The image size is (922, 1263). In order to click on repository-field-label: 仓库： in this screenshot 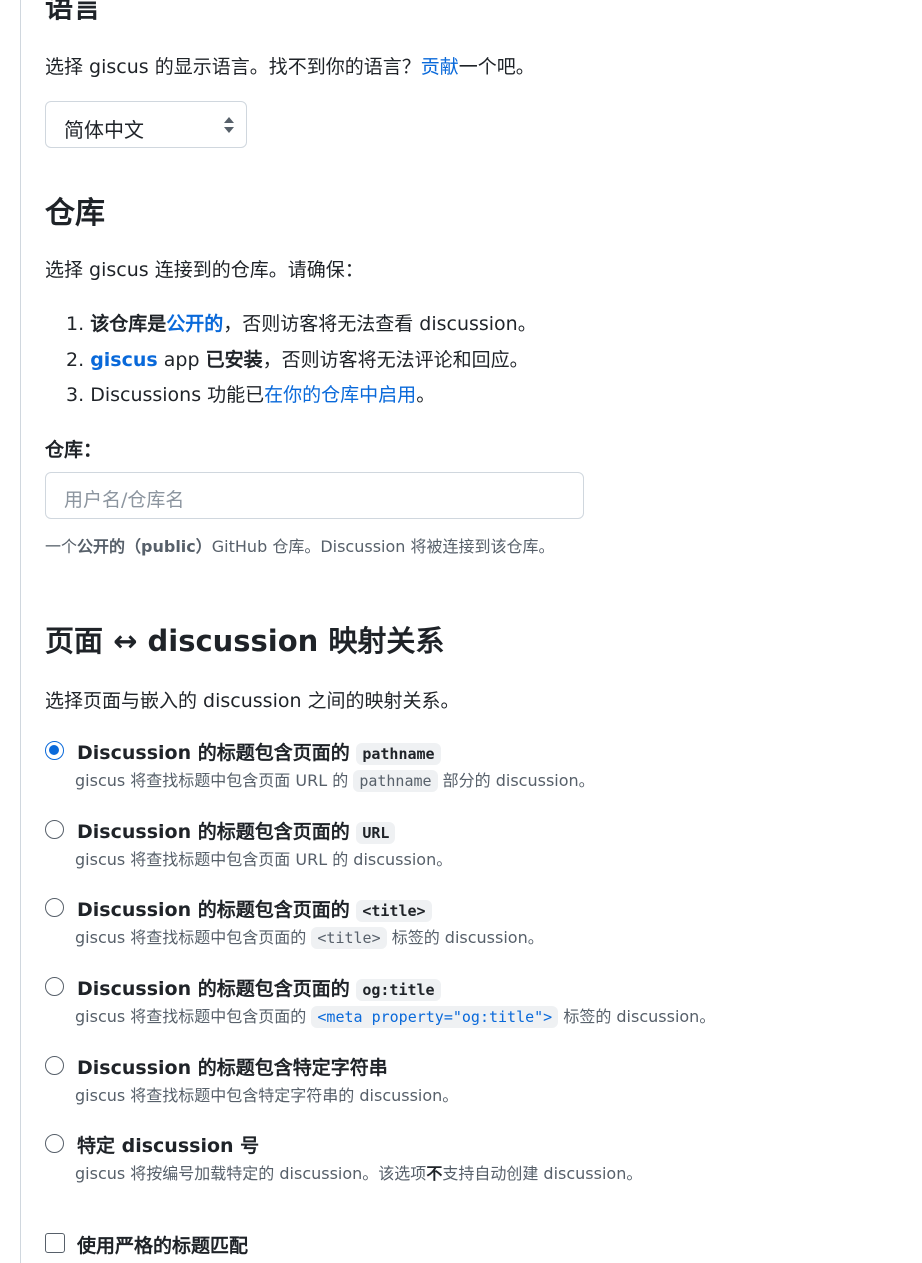, I will do `click(74, 450)`.